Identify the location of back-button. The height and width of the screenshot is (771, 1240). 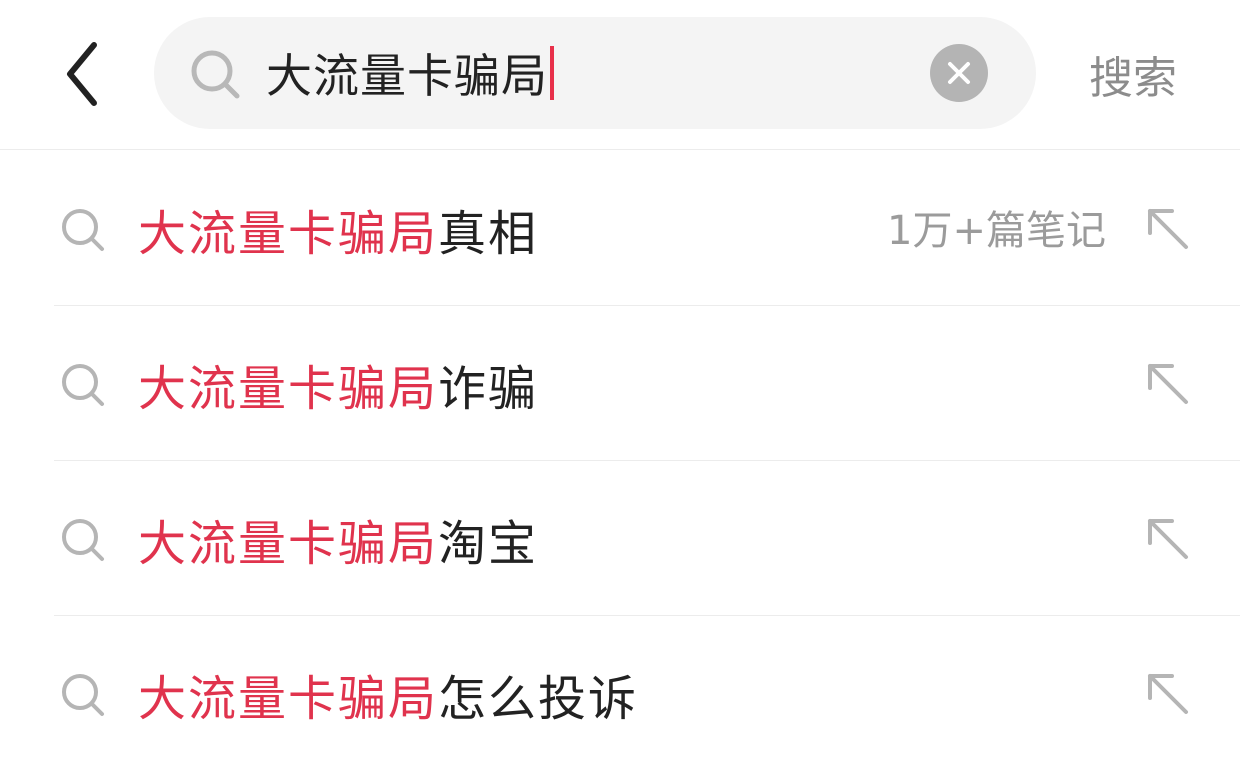
(82, 74).